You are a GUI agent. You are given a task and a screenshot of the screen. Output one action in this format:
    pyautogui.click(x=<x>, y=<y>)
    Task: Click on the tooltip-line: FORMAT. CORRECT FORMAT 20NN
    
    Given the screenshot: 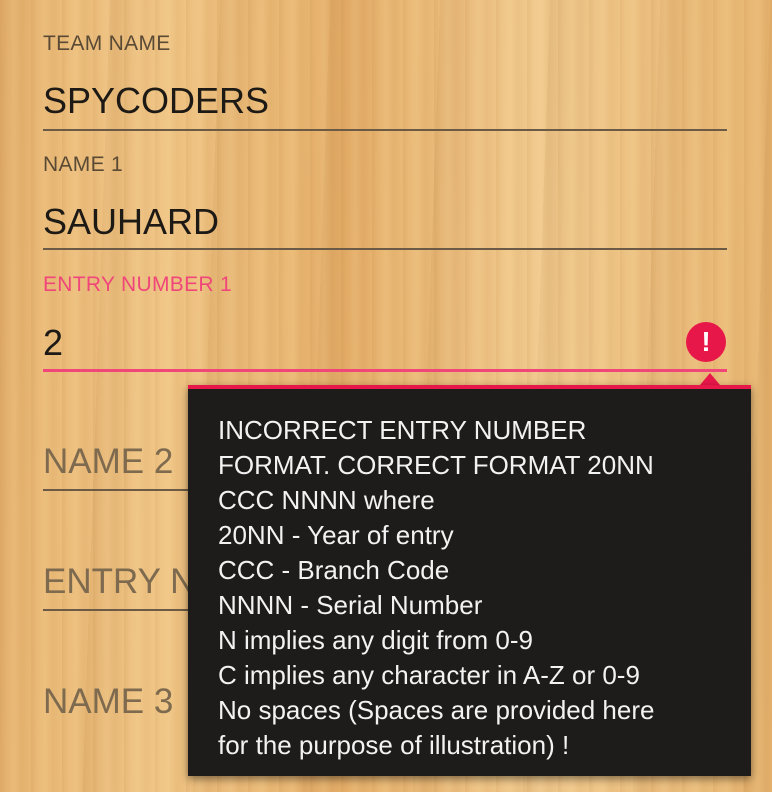 What is the action you would take?
    pyautogui.click(x=436, y=465)
    